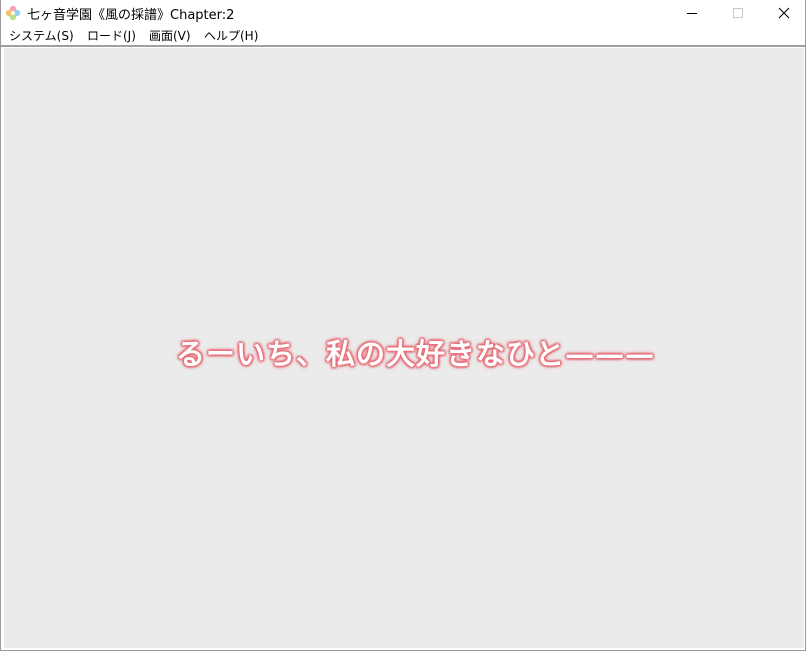  What do you see at coordinates (403, 46) in the screenshot?
I see `menu-divider` at bounding box center [403, 46].